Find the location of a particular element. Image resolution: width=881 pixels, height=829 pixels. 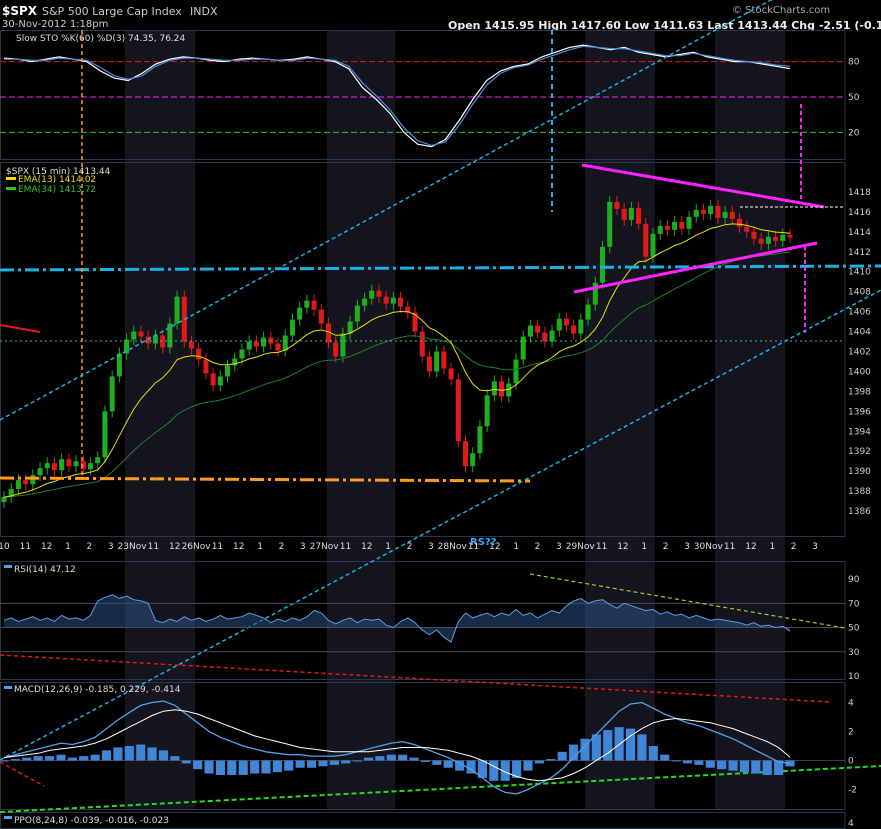

x-axis-label-21: 28Nov is located at coordinates (453, 547).